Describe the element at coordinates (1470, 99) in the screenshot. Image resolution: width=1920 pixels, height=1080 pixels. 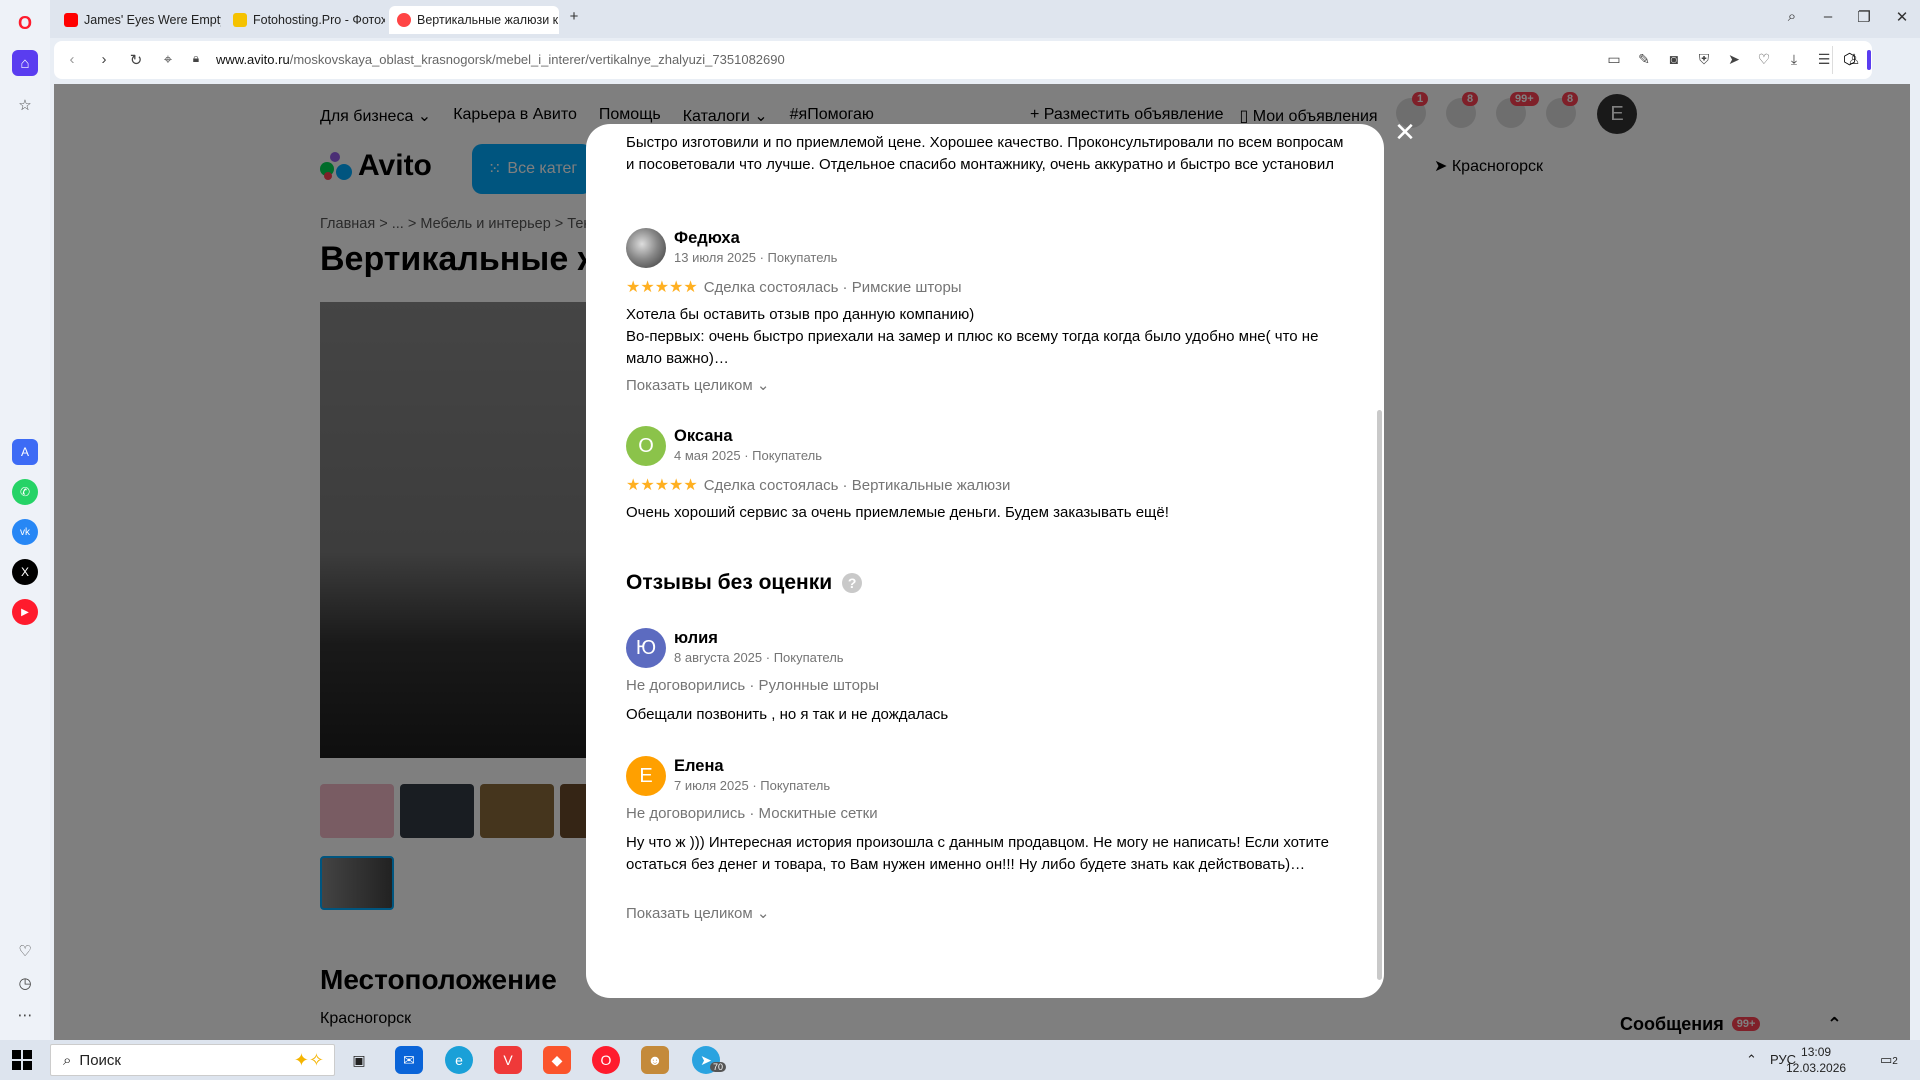
I see `notifications-badge: 8` at that location.